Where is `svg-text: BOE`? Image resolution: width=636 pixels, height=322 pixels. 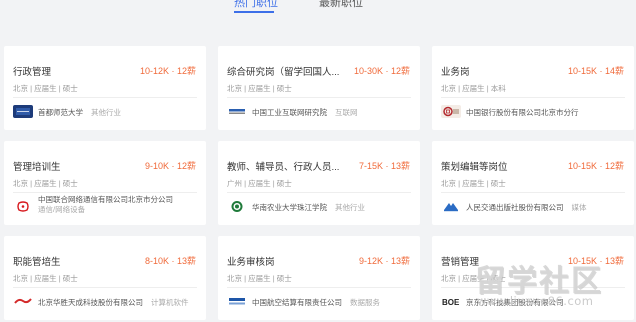
svg-text: BOE is located at coordinates (451, 302).